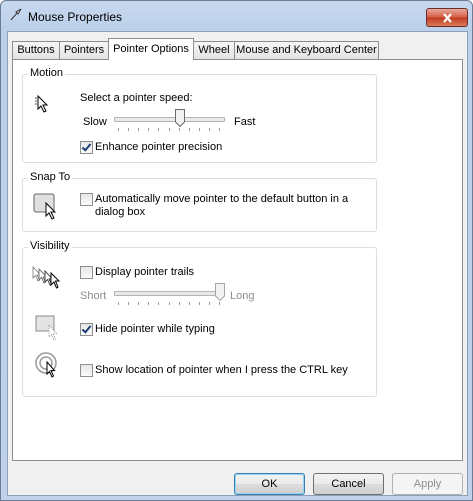  I want to click on cancel-button: Cancel, so click(348, 484).